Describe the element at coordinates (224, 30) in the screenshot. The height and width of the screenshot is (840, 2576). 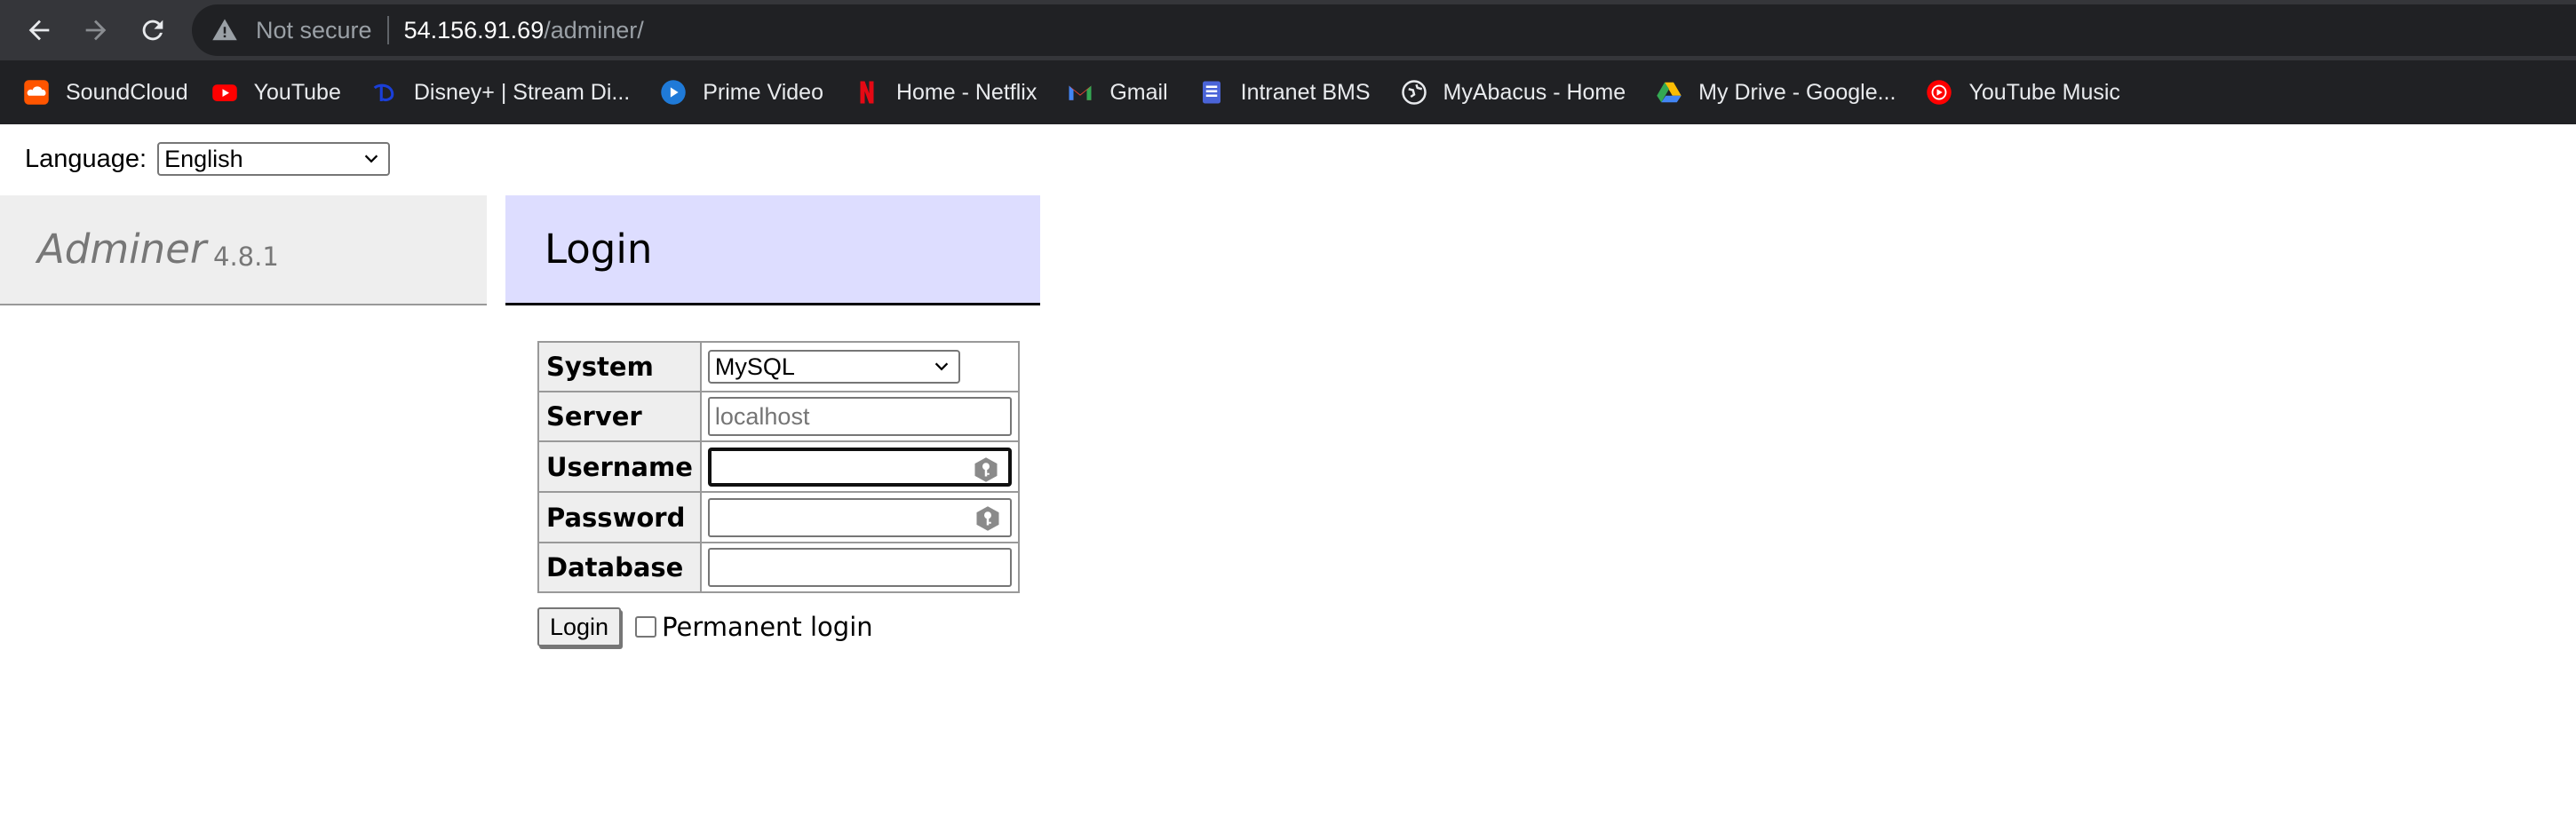
I see `warning-icon` at that location.